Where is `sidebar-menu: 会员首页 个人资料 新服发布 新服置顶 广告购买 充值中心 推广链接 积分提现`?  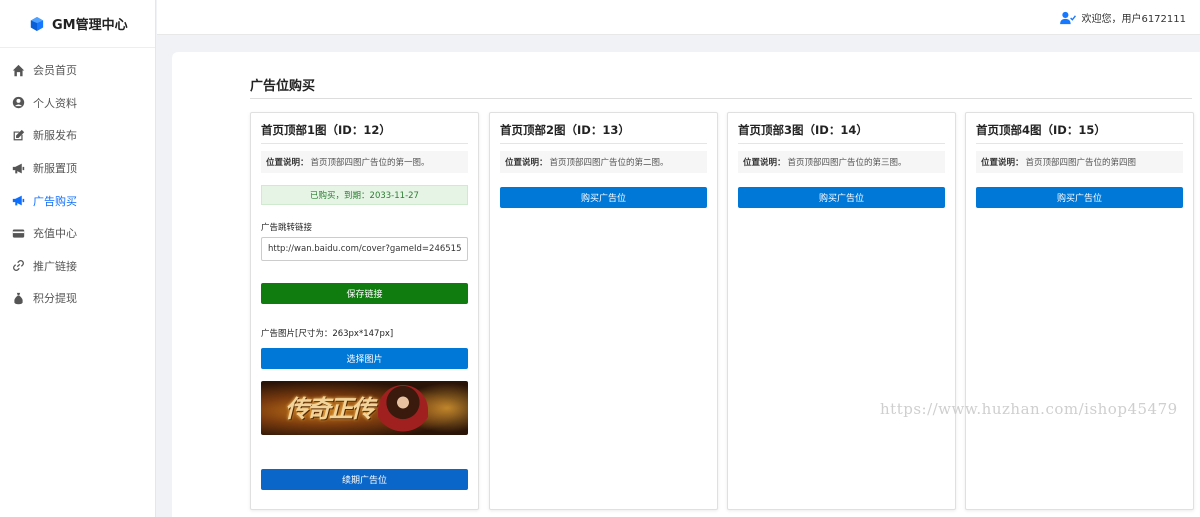 sidebar-menu: 会员首页 个人资料 新服发布 新服置顶 广告购买 充值中心 推广链接 积分提现 is located at coordinates (77, 181).